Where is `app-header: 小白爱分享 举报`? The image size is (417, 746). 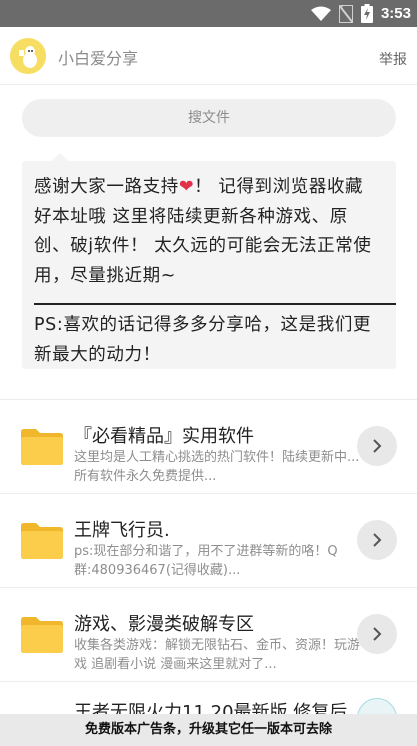
app-header: 小白爱分享 举报 is located at coordinates (208, 56).